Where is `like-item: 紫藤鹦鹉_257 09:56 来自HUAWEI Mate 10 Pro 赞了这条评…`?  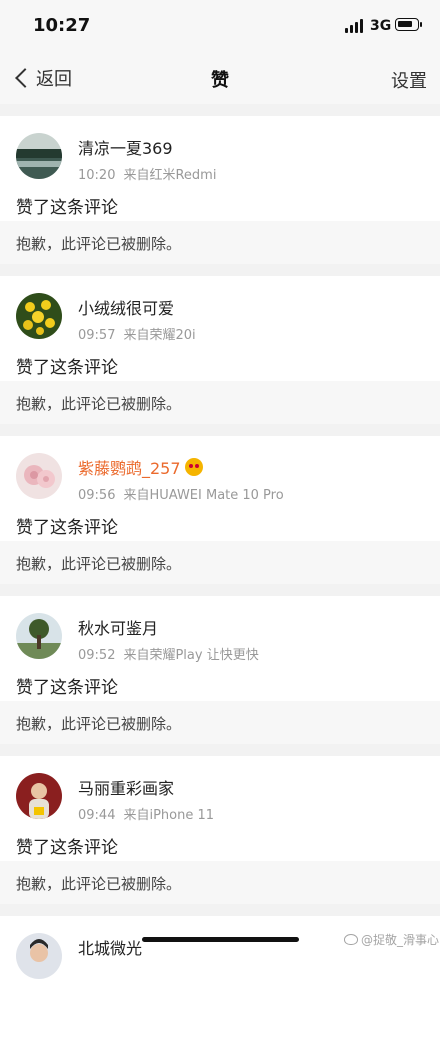 like-item: 紫藤鹦鹉_257 09:56 来自HUAWEI Mate 10 Pro 赞了这条评… is located at coordinates (220, 510).